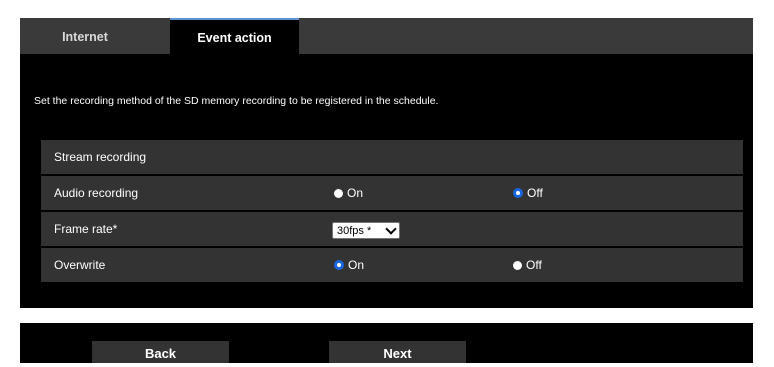  Describe the element at coordinates (160, 352) in the screenshot. I see `back-button: Back` at that location.